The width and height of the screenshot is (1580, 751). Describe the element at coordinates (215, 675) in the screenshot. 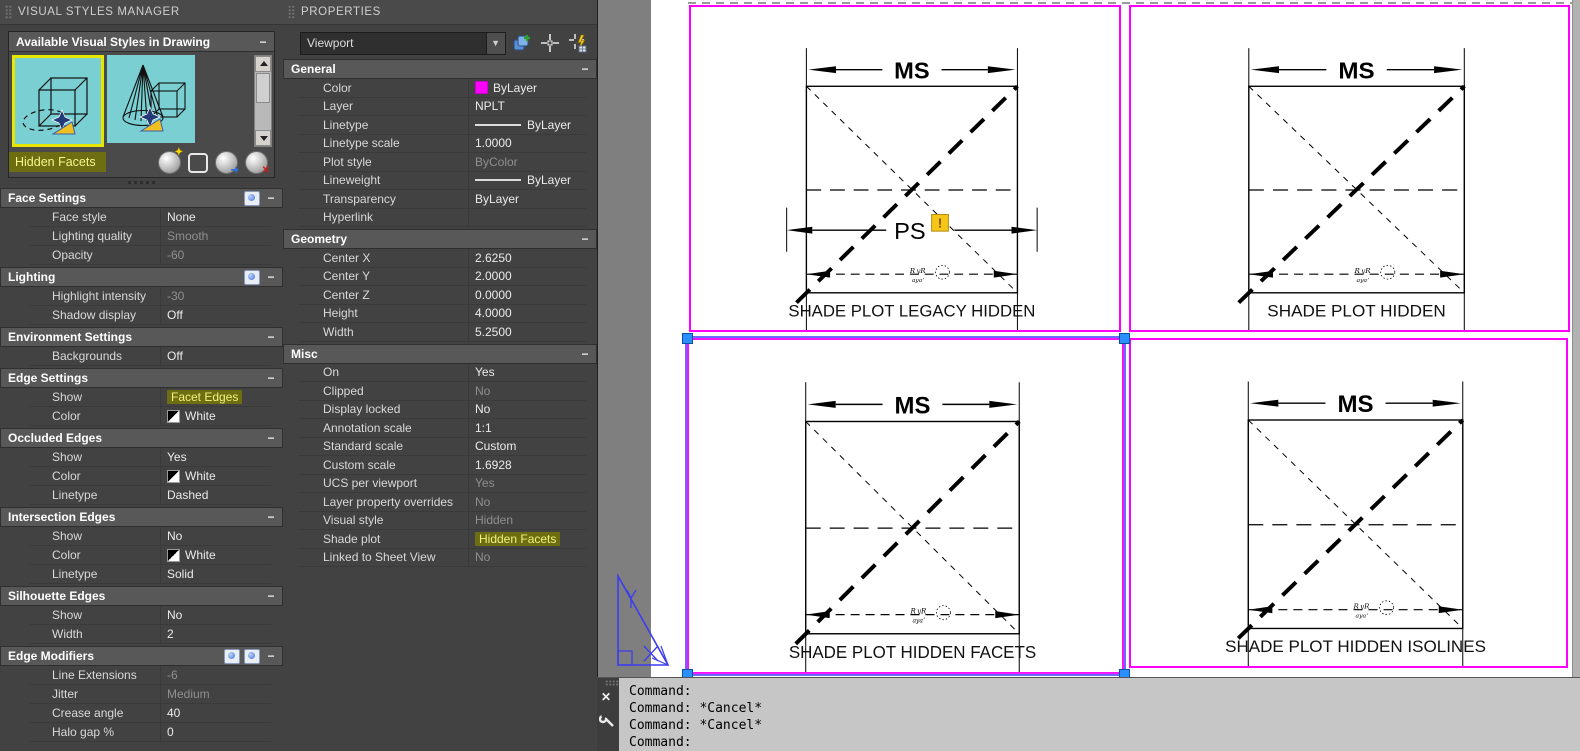

I see `property-value: -6` at that location.